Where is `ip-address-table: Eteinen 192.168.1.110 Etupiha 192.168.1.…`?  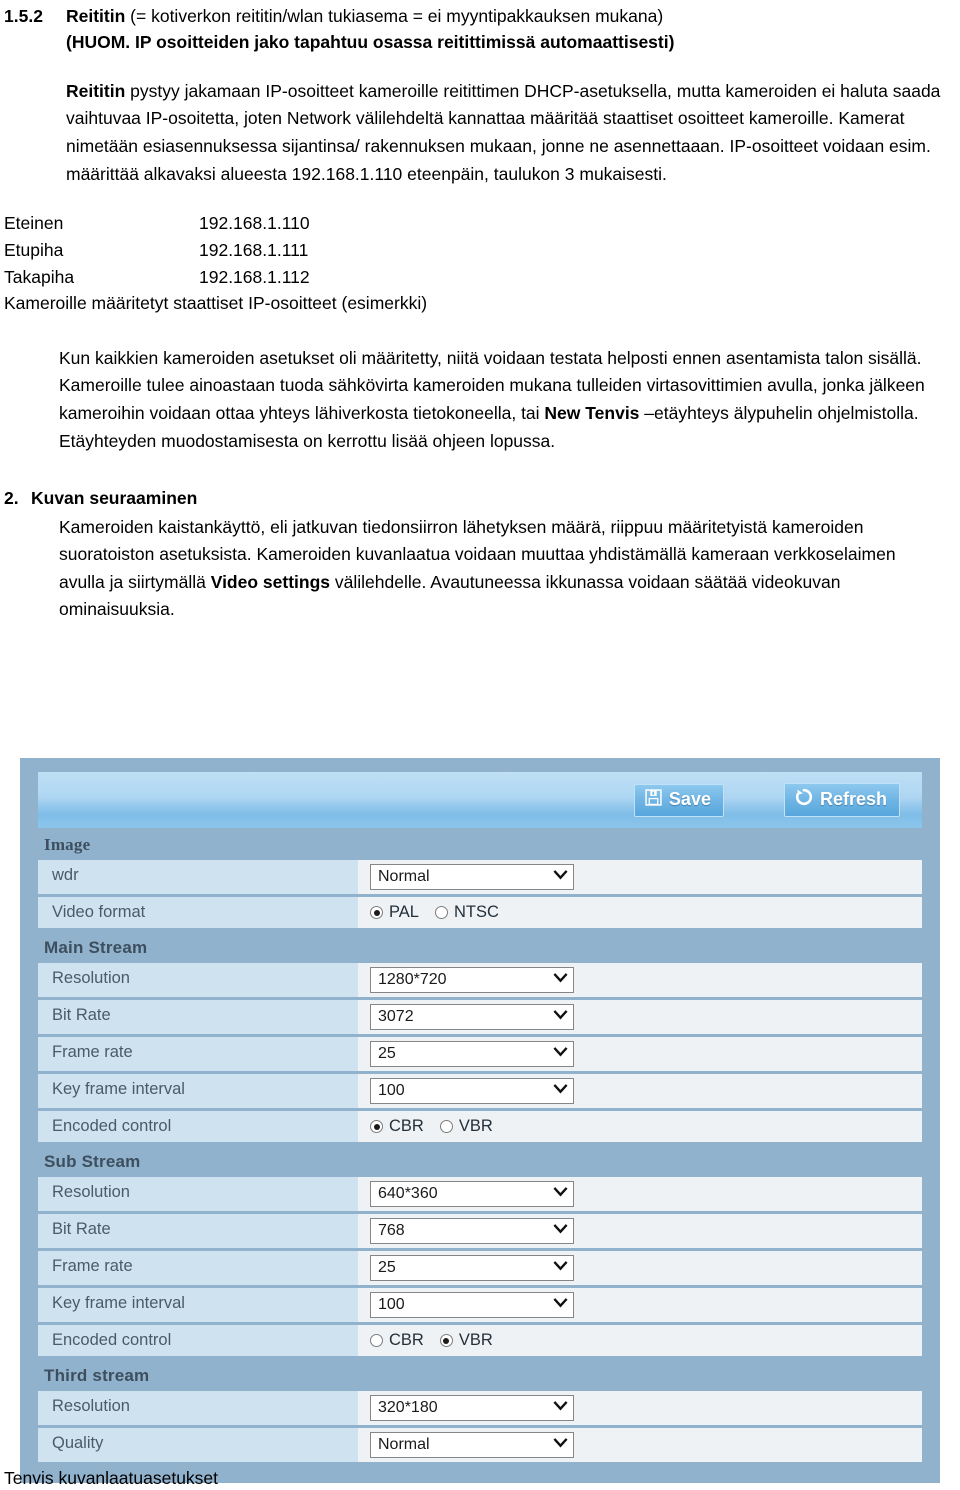
ip-address-table: Eteinen 192.168.1.110 Etupiha 192.168.1.… is located at coordinates (474, 263).